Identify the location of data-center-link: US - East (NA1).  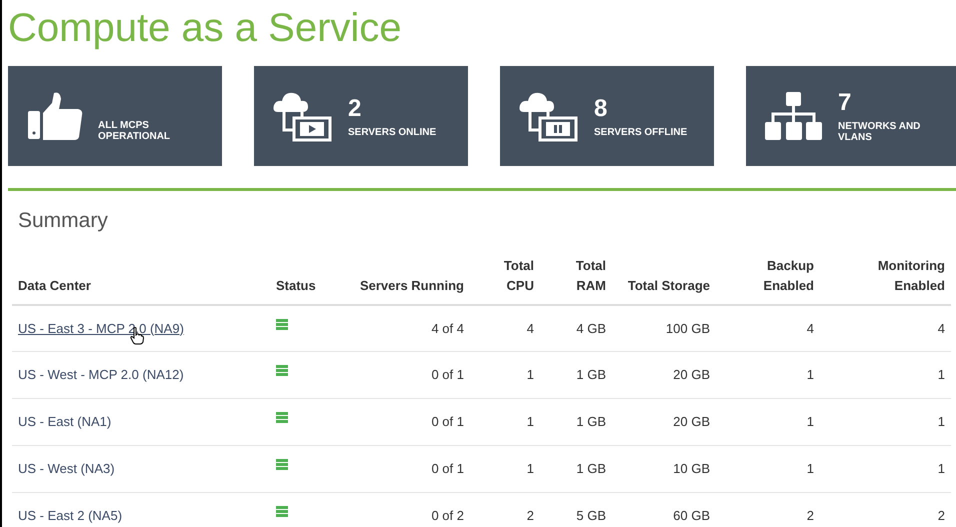
(65, 422).